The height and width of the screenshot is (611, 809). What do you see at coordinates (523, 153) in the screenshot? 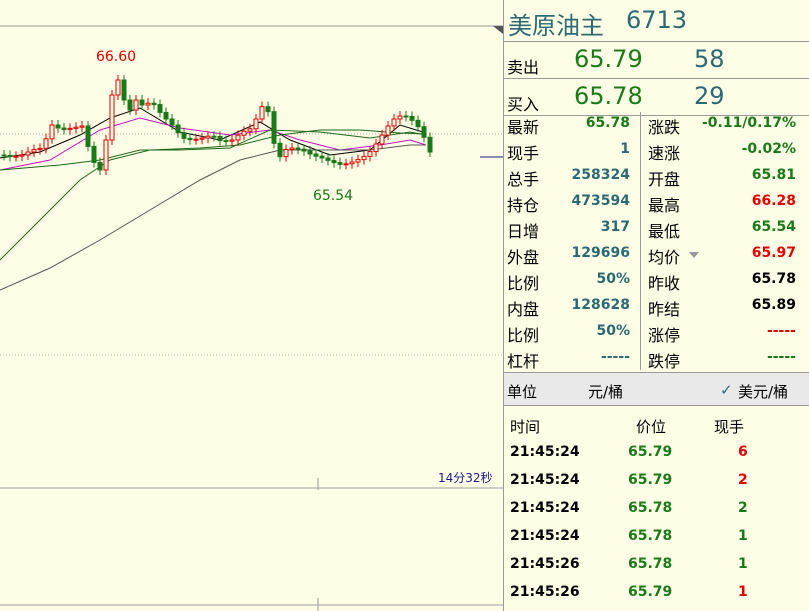
I see `stat-label: 现手` at bounding box center [523, 153].